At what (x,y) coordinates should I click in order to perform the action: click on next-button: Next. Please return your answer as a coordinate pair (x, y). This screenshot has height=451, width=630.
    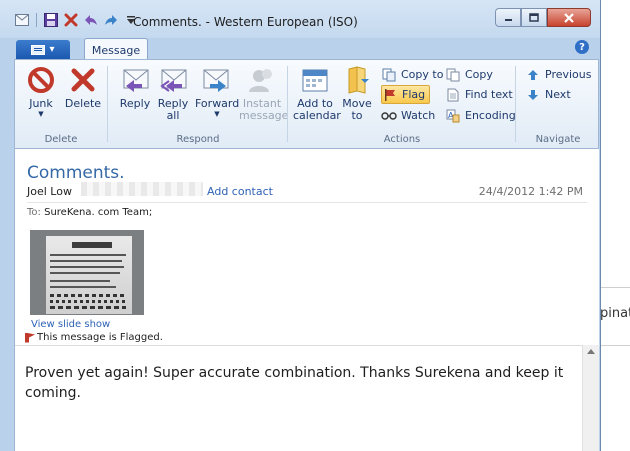
    Looking at the image, I should click on (548, 94).